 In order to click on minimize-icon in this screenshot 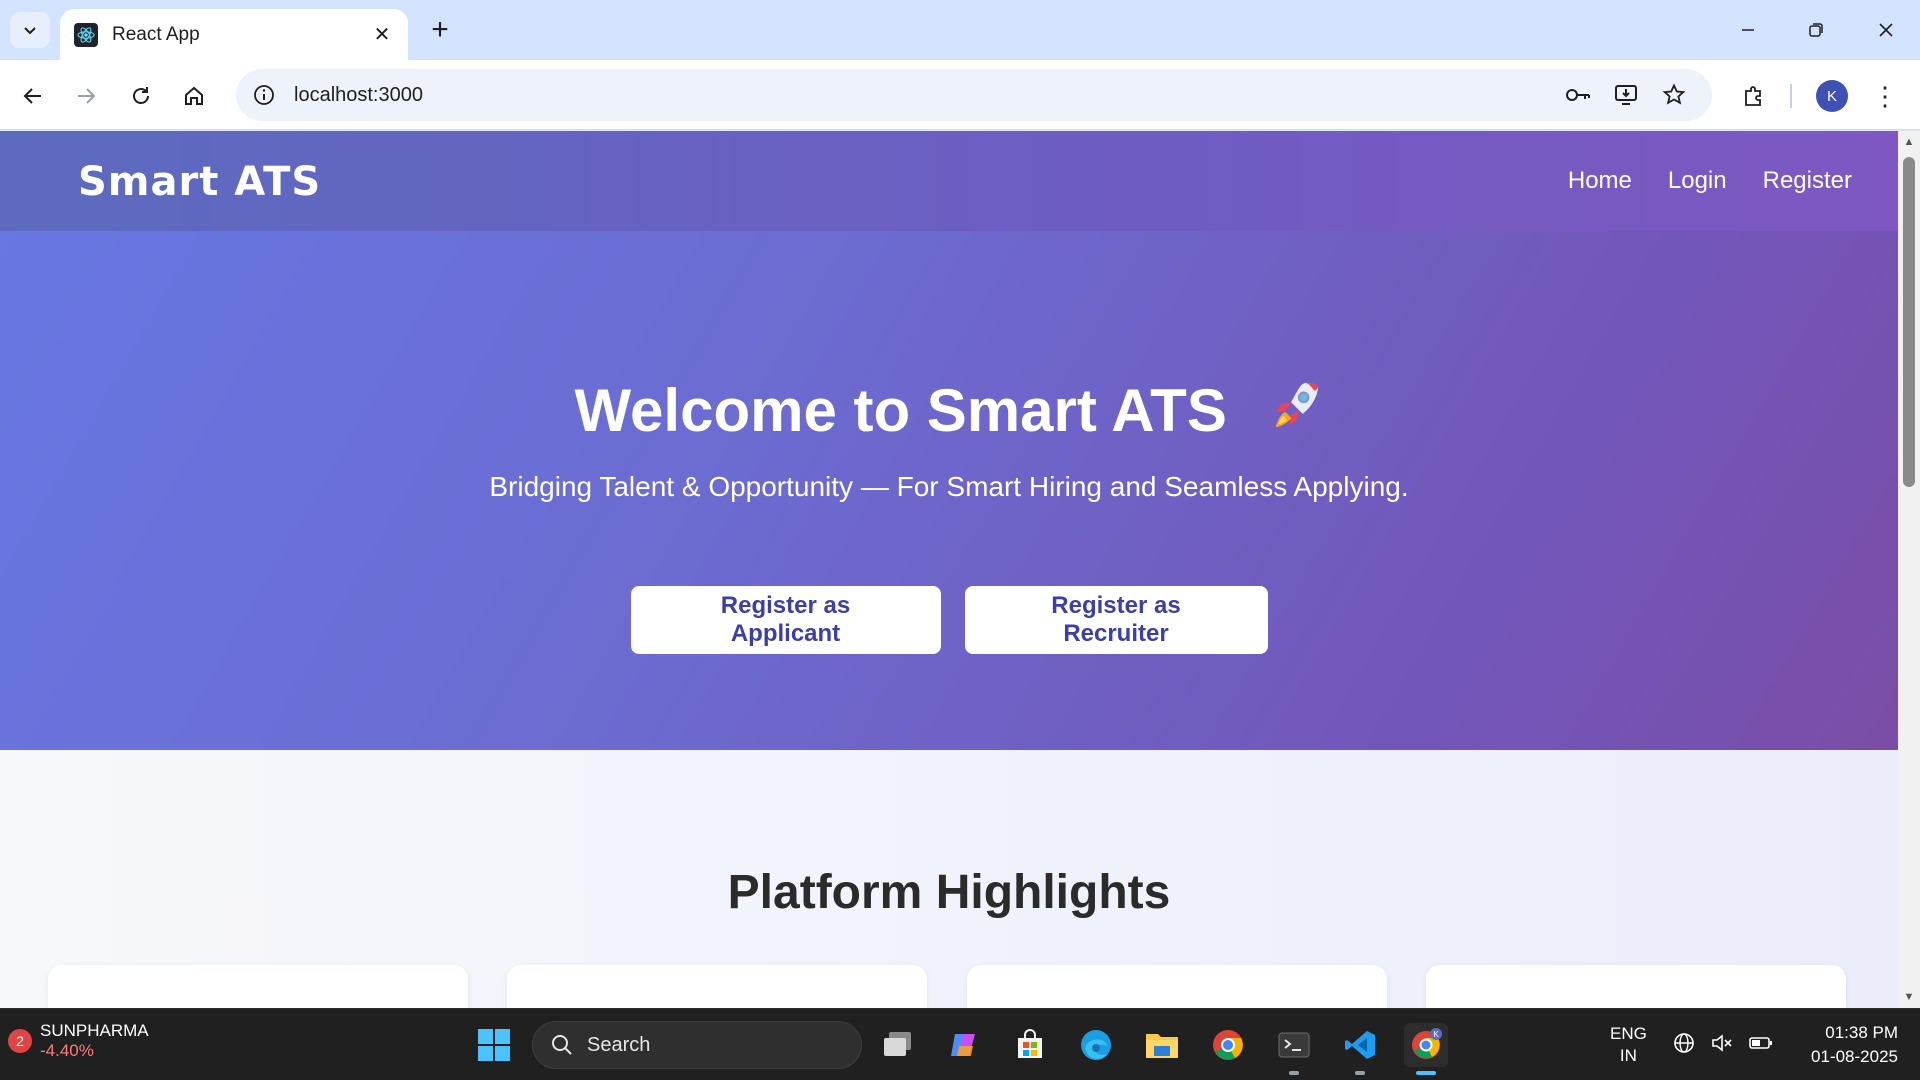, I will do `click(1748, 30)`.